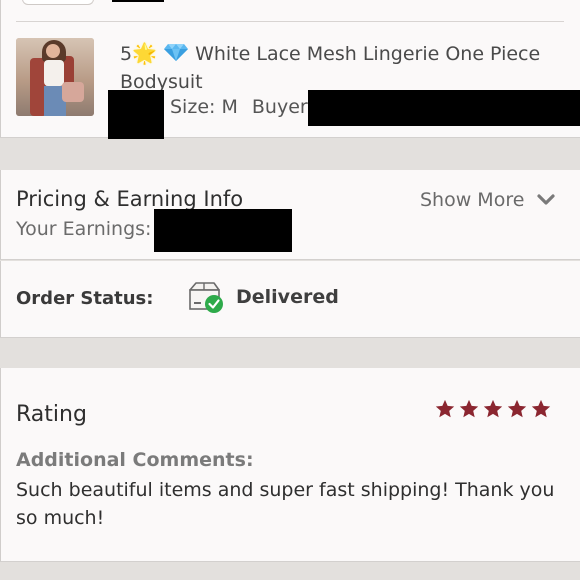 The image size is (580, 580). What do you see at coordinates (144, 53) in the screenshot?
I see `glowing-star-icon: 🌟` at bounding box center [144, 53].